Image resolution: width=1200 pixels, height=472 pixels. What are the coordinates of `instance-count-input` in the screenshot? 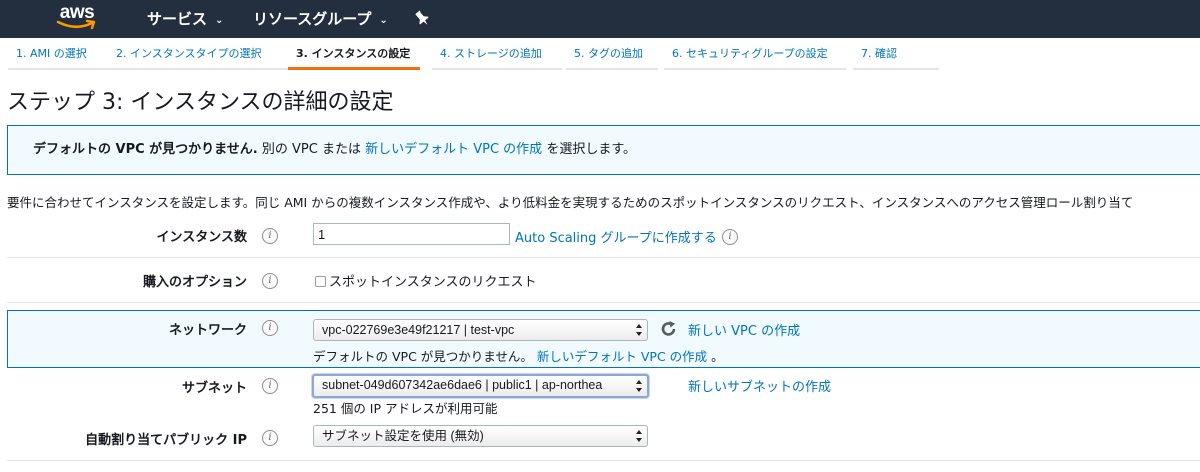 It's located at (411, 234).